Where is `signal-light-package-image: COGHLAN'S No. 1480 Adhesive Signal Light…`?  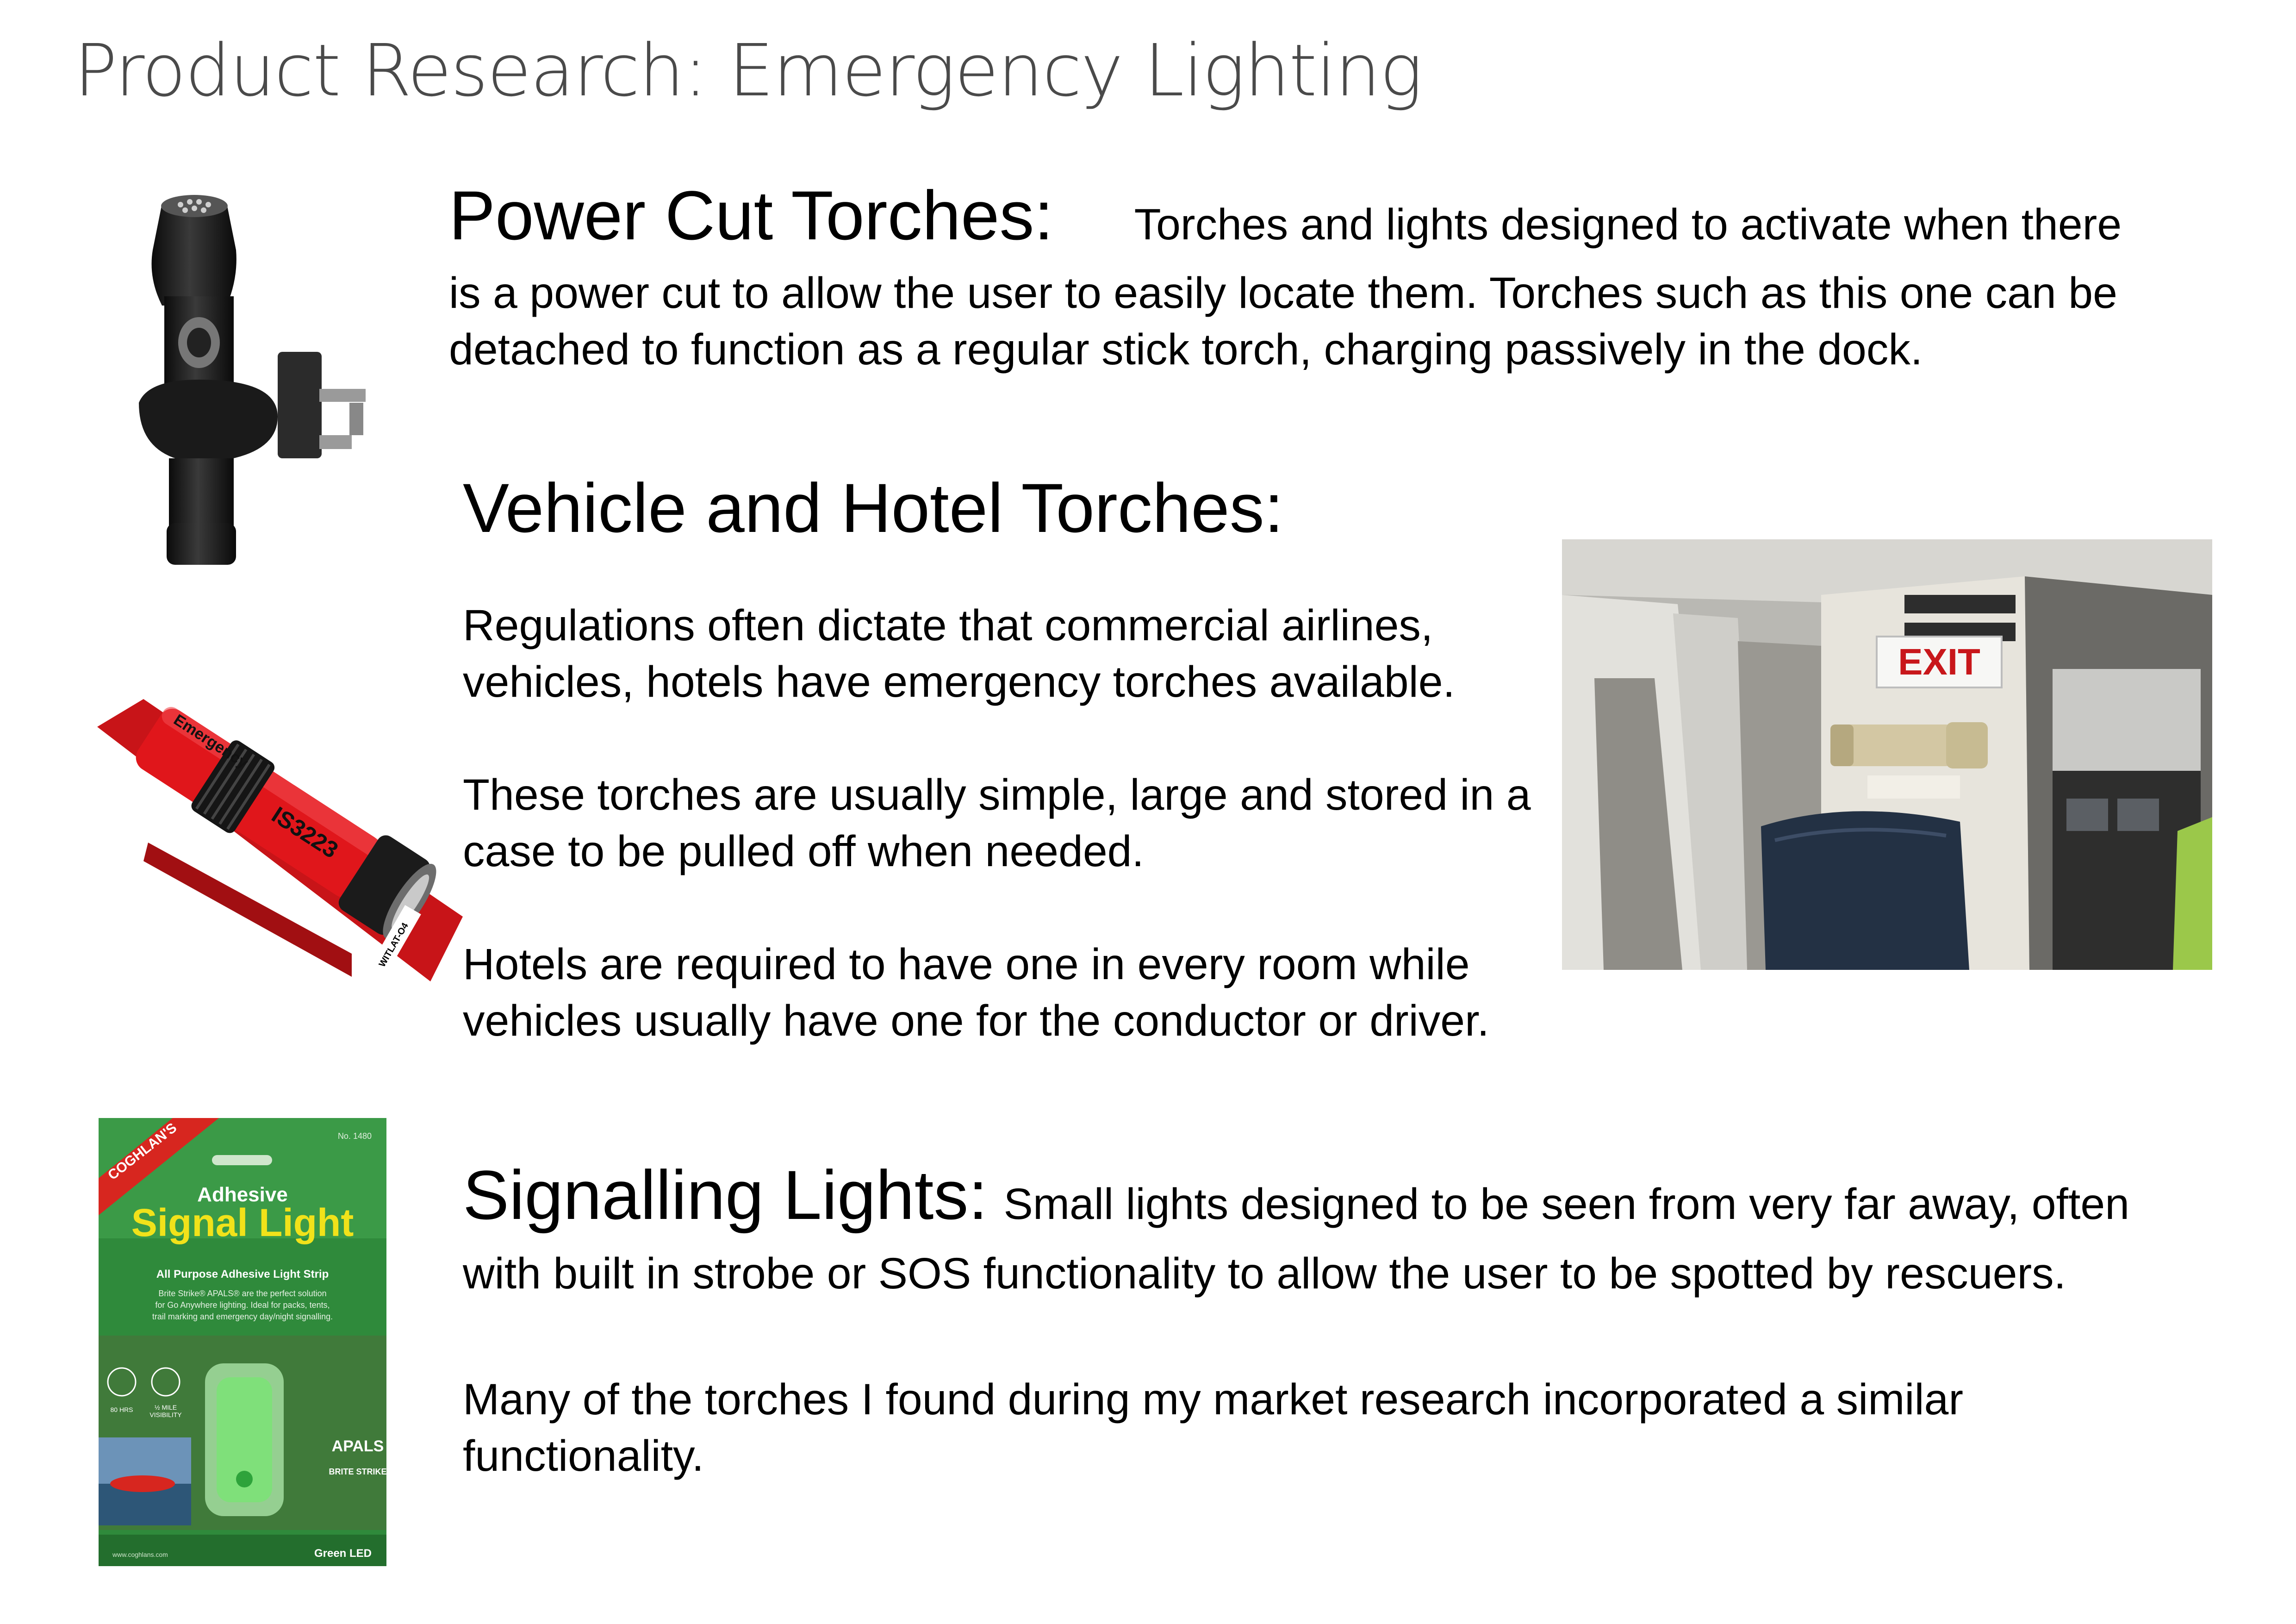 signal-light-package-image: COGHLAN'S No. 1480 Adhesive Signal Light… is located at coordinates (242, 1342).